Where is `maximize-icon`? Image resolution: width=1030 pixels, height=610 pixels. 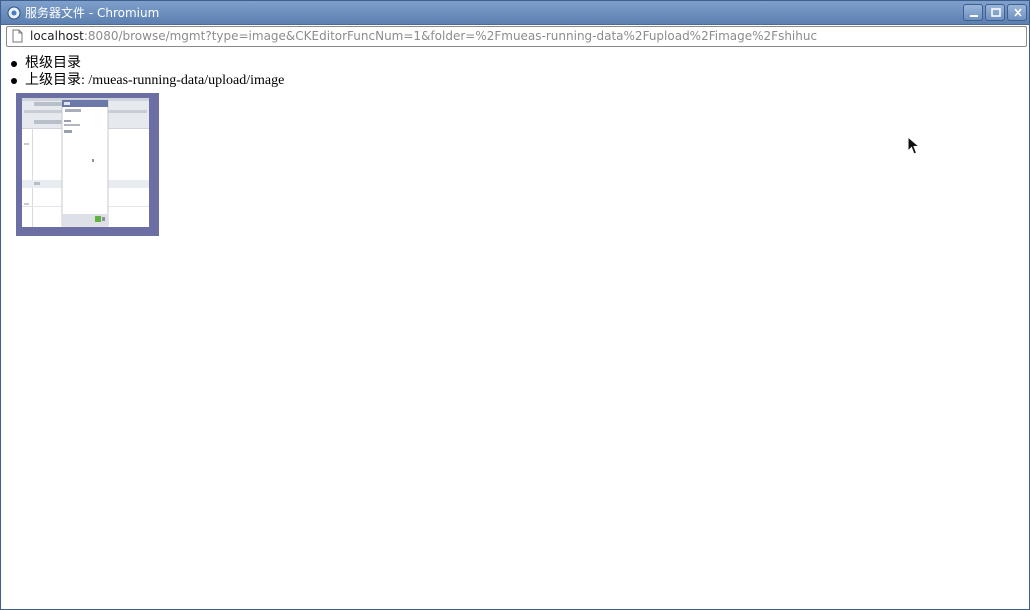 maximize-icon is located at coordinates (996, 12).